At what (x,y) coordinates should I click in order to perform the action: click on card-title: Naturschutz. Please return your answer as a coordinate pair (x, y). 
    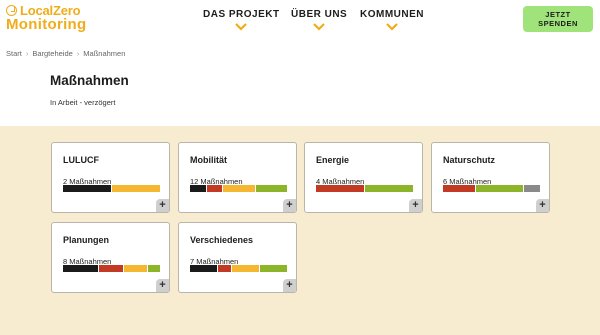
    Looking at the image, I should click on (469, 160).